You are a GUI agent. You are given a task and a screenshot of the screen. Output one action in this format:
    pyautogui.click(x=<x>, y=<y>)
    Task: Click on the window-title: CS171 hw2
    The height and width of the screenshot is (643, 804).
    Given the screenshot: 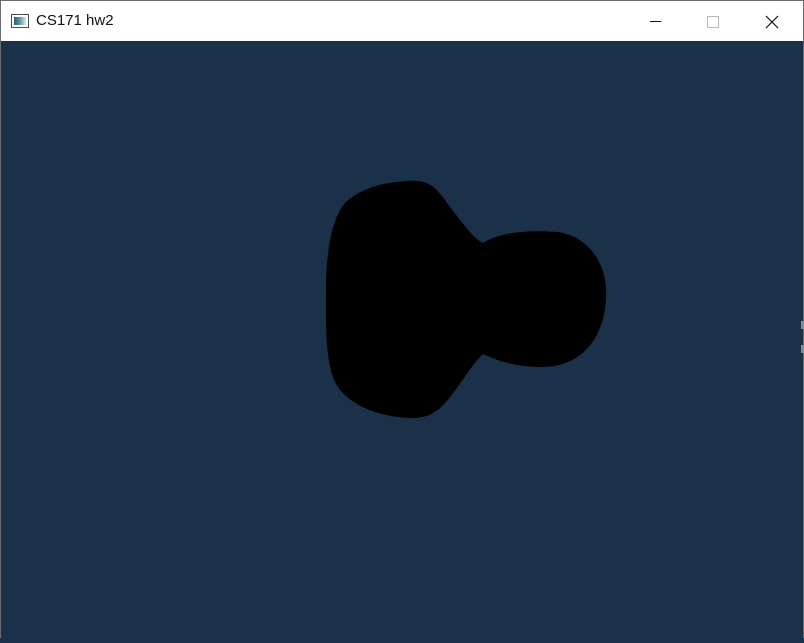 What is the action you would take?
    pyautogui.click(x=75, y=20)
    